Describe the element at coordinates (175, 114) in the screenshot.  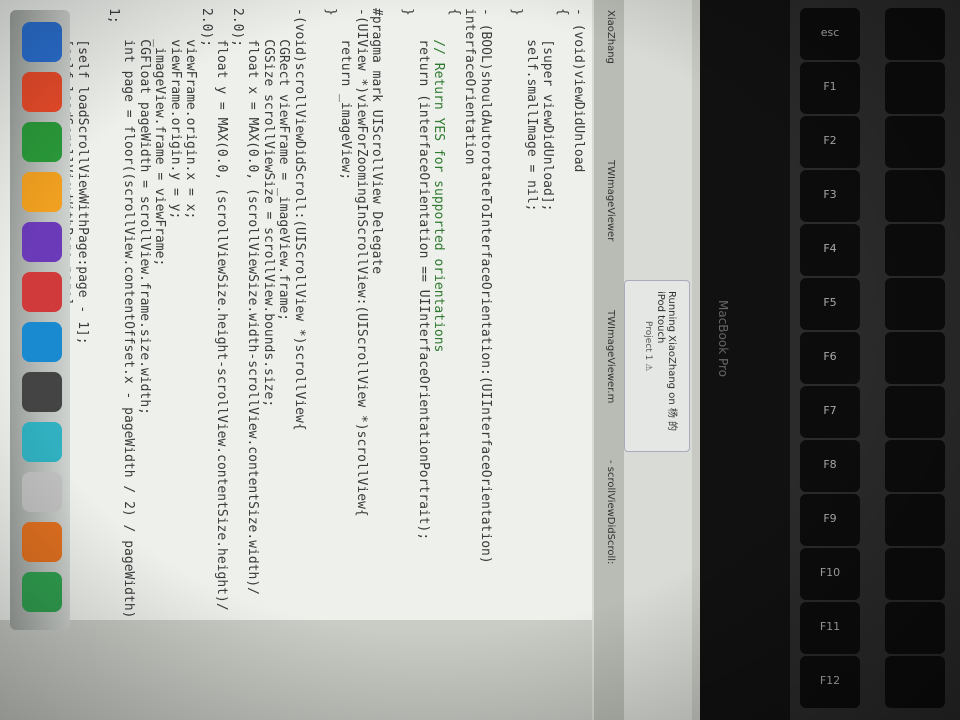
I see `code-line: viewFrame.origin.y = y;` at that location.